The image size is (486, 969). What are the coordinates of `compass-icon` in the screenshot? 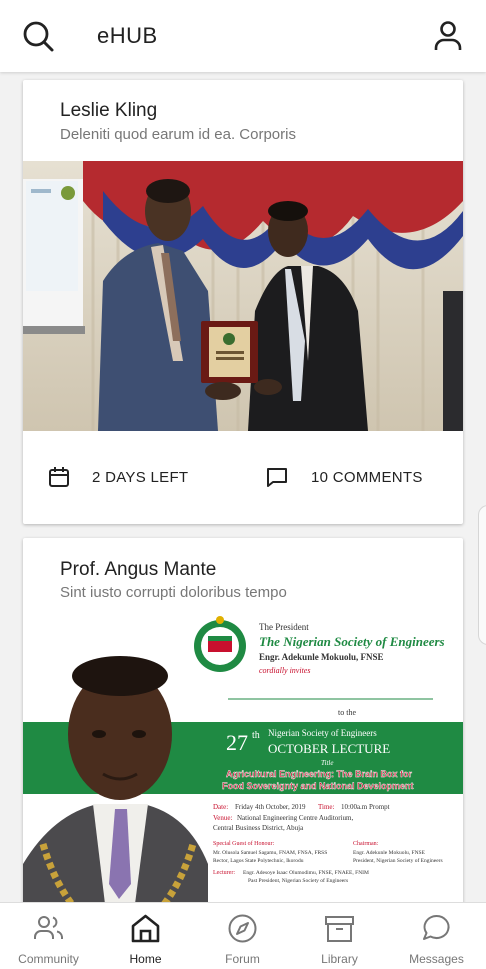 It's located at (242, 928).